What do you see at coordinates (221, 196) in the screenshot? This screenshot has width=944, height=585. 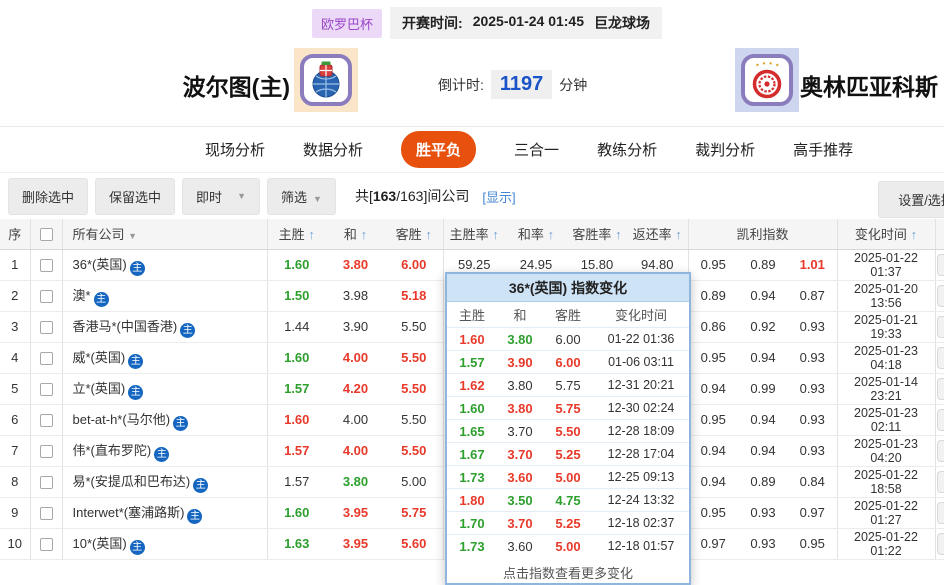 I see `time-filter-dropdown: 即时 ▼` at bounding box center [221, 196].